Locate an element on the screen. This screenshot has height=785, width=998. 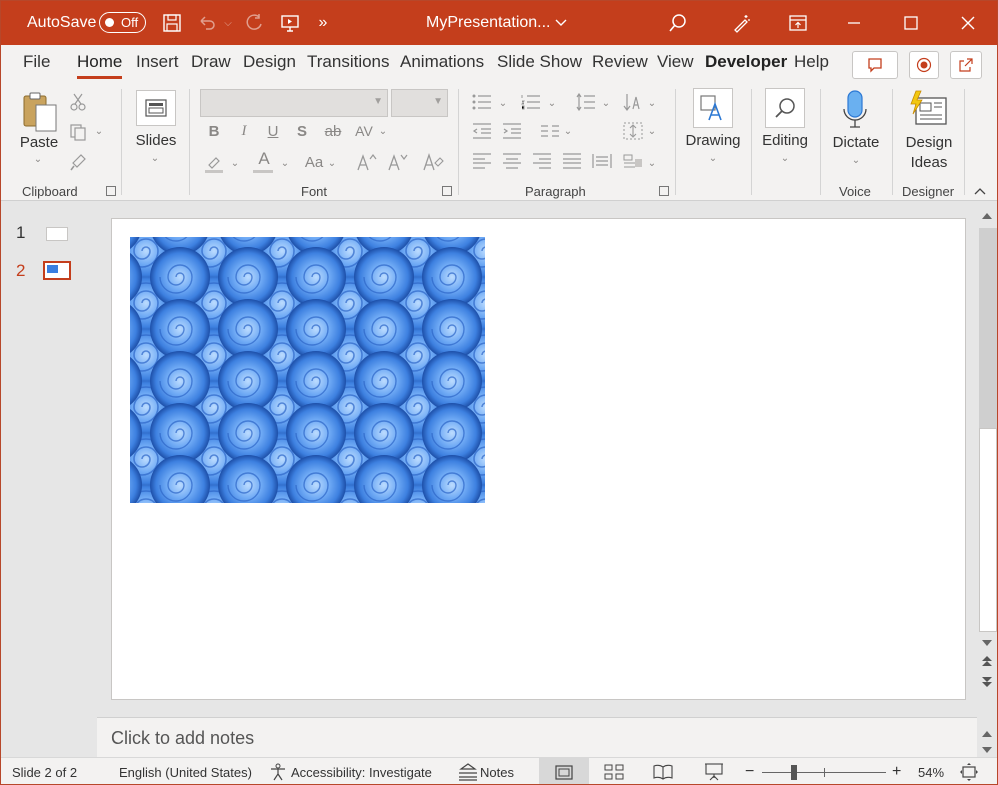
tab-draw: Draw is located at coordinates (211, 62).